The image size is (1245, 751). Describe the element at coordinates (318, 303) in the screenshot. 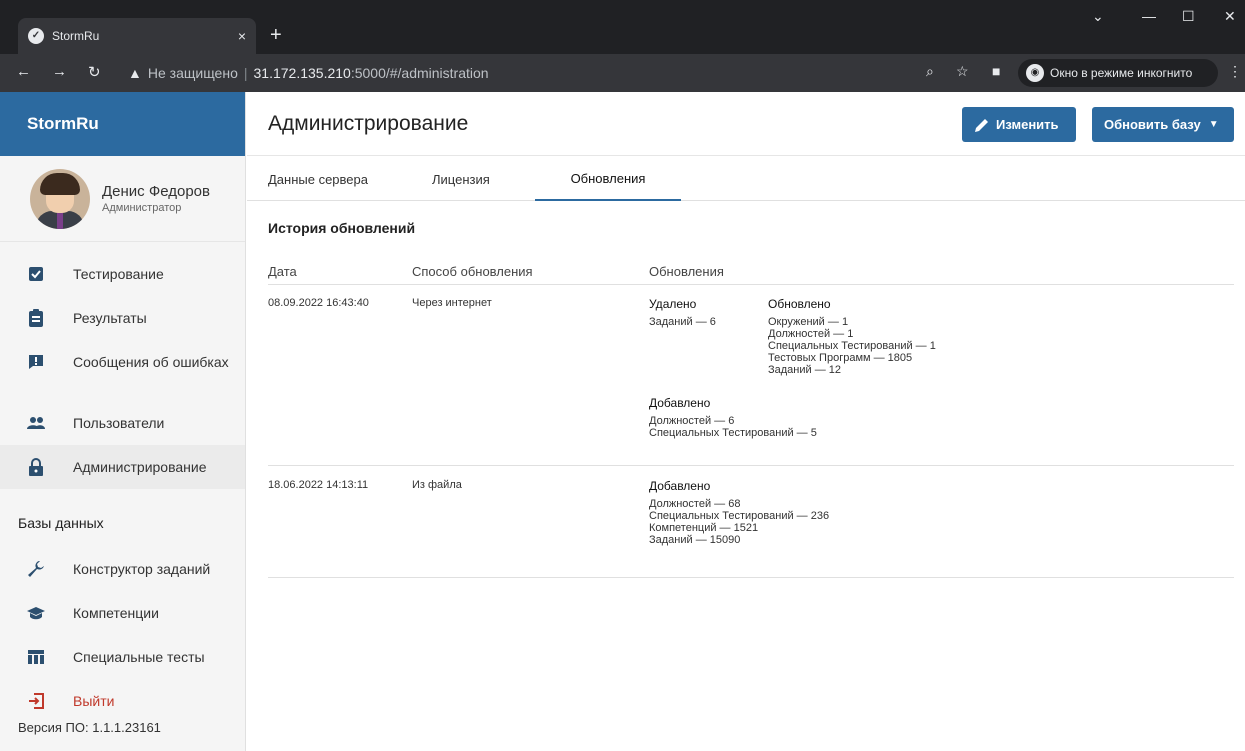

I see `row-date: 08.09.2022 16:43:40` at that location.